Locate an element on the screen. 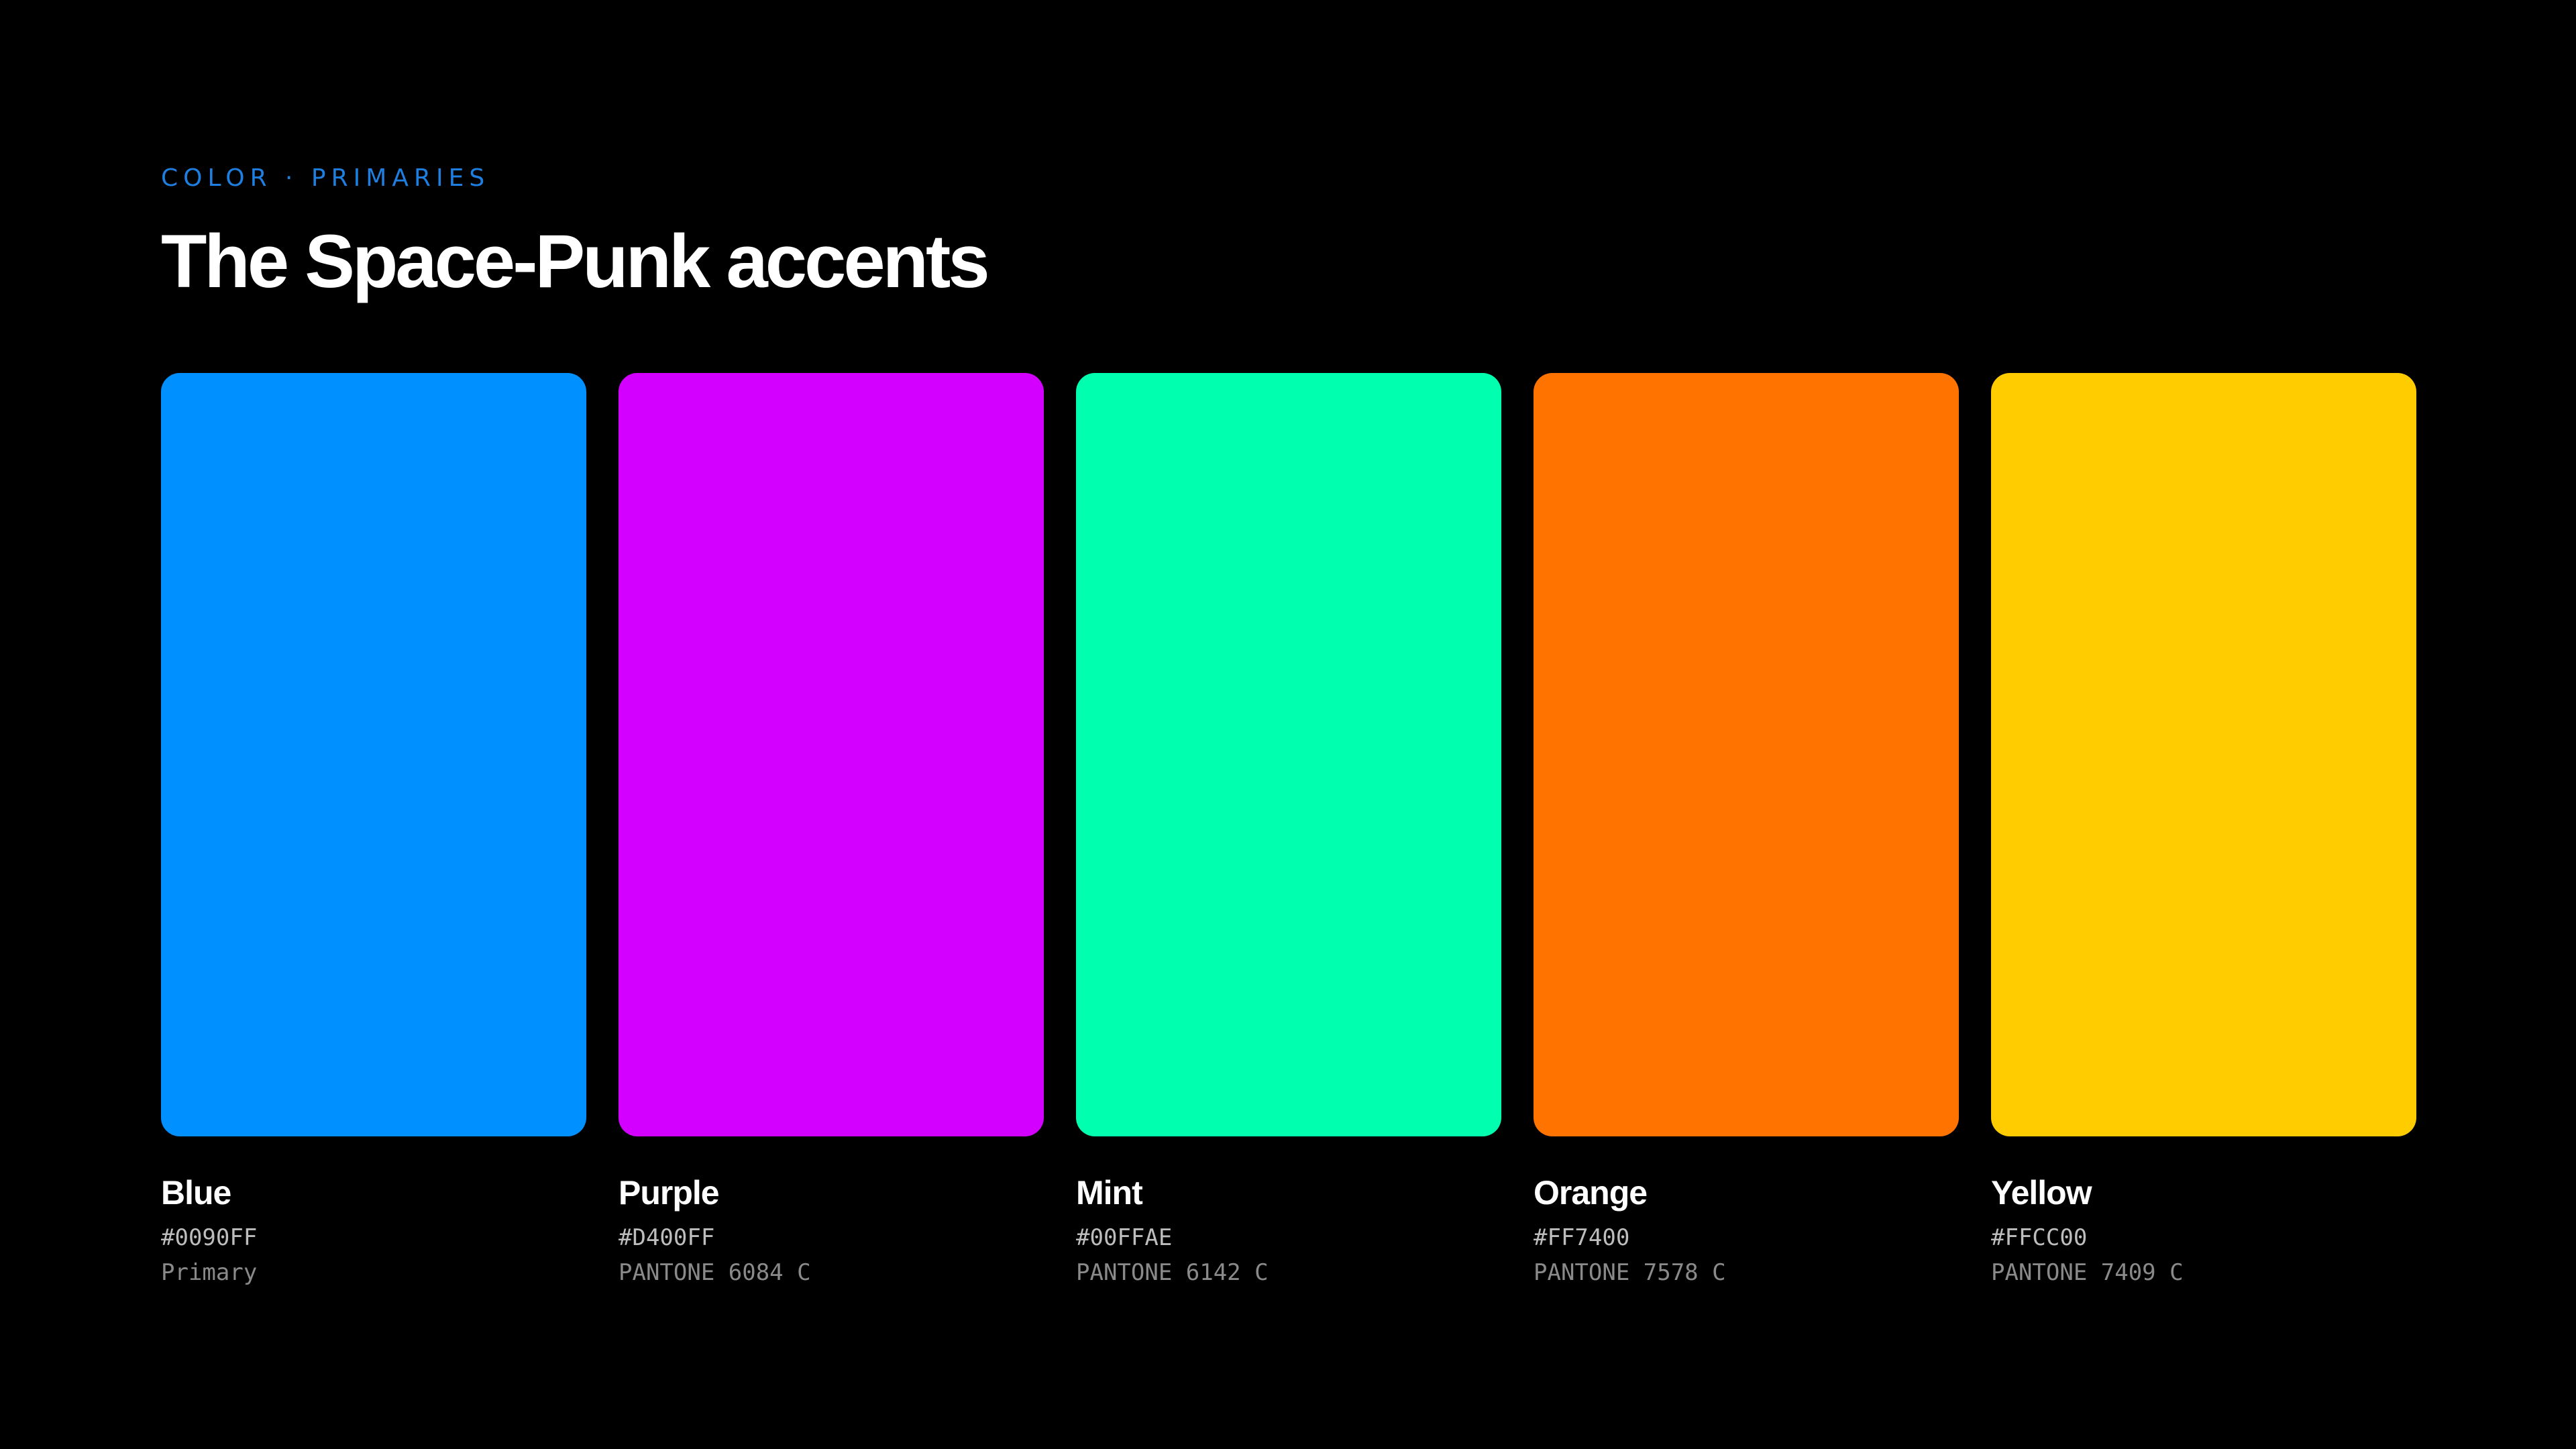 This screenshot has height=1449, width=2576. swatch-name: Blue is located at coordinates (196, 1193).